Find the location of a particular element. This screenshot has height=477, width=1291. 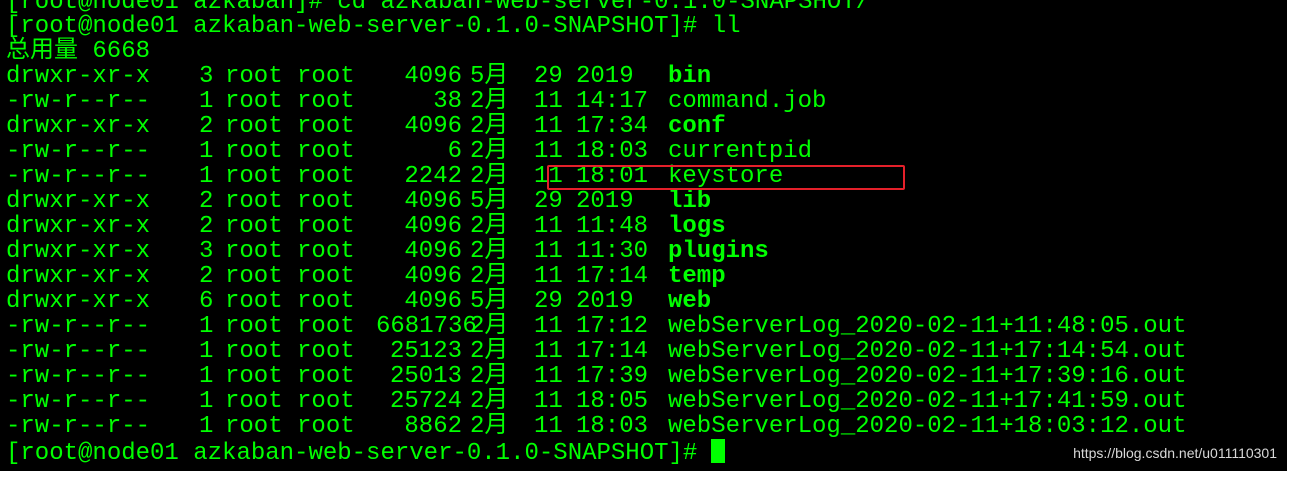

list-item: drwxr-xr-x 3 root root 4096 2月 11 11:30 plugins is located at coordinates (387, 251).